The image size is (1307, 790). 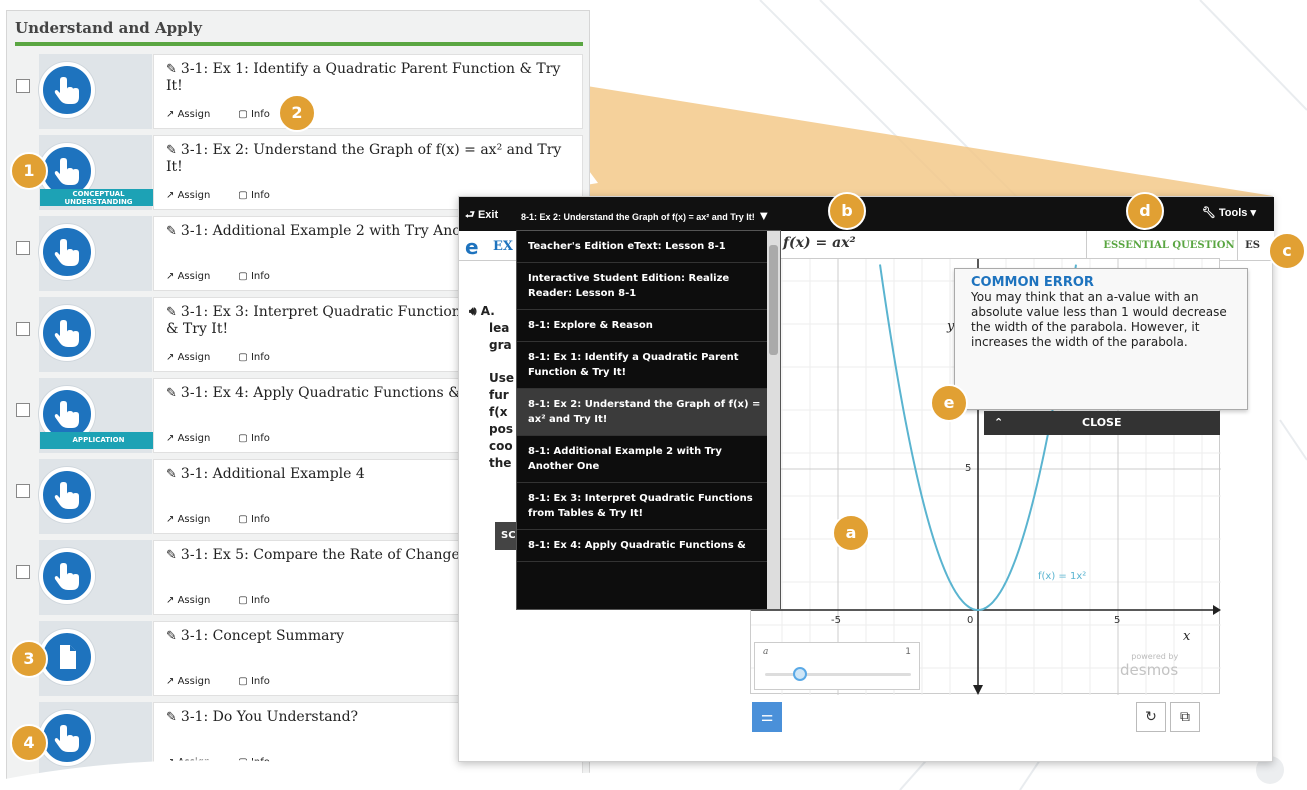 I want to click on essential-question-button: ESSENTIAL QUESTION, so click(x=1168, y=246).